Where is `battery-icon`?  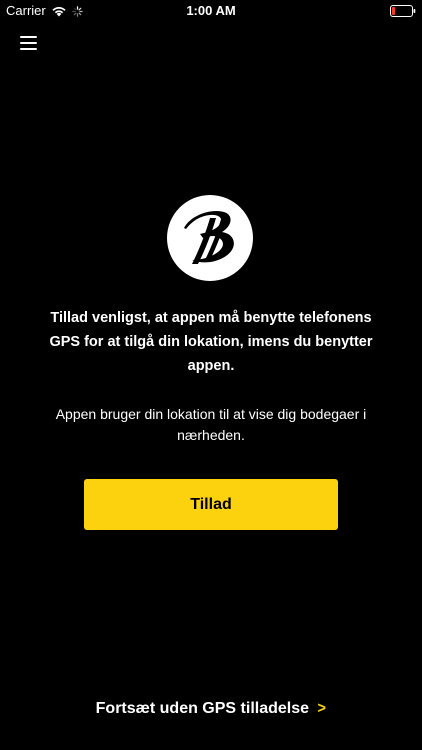
battery-icon is located at coordinates (403, 11).